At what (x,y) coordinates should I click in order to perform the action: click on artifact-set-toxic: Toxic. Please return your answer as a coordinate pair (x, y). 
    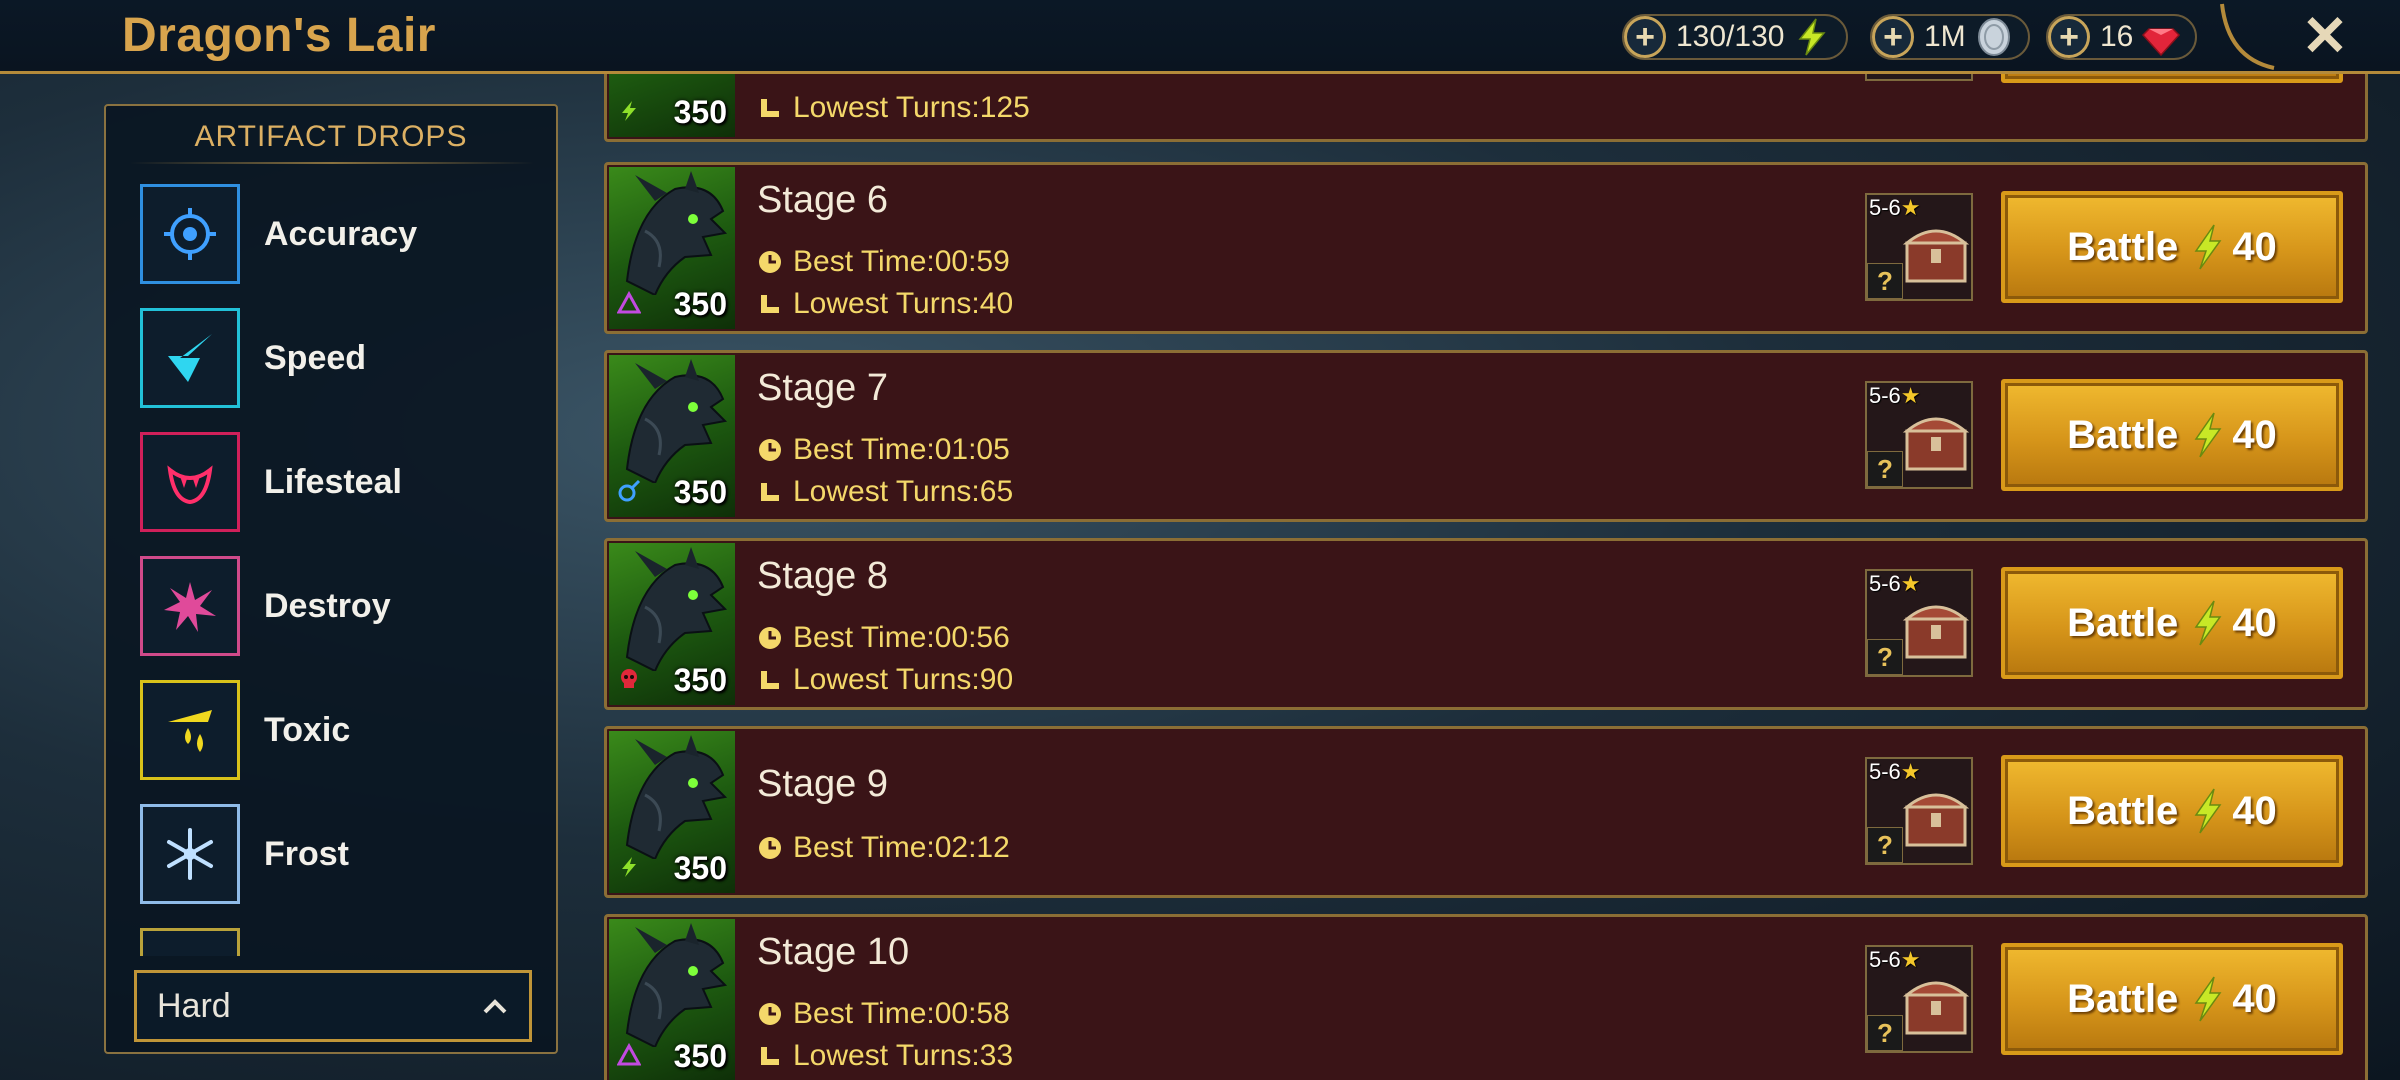
    Looking at the image, I should click on (330, 730).